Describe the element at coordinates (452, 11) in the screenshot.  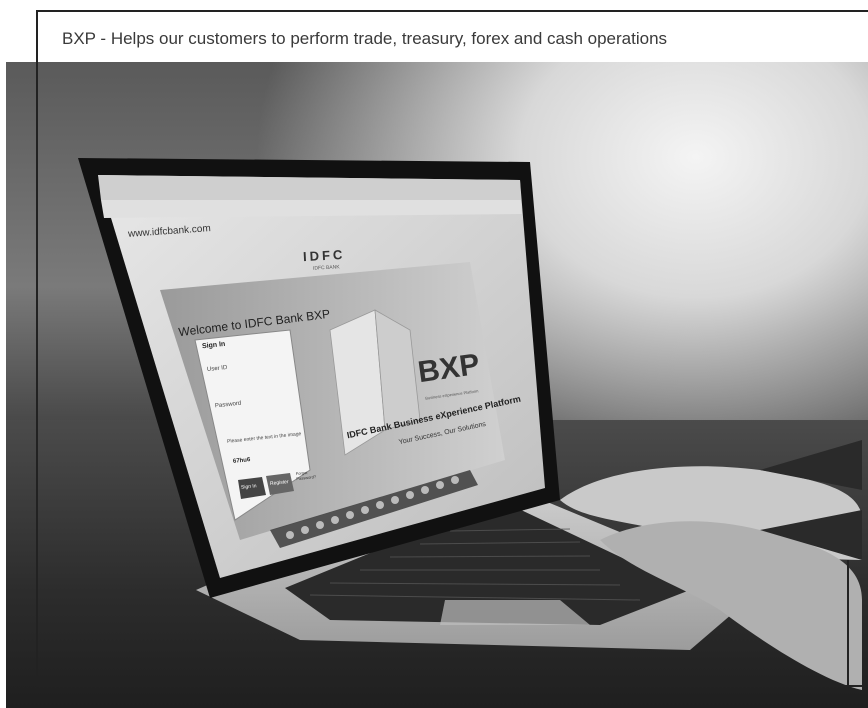
I see `frame-line-top` at that location.